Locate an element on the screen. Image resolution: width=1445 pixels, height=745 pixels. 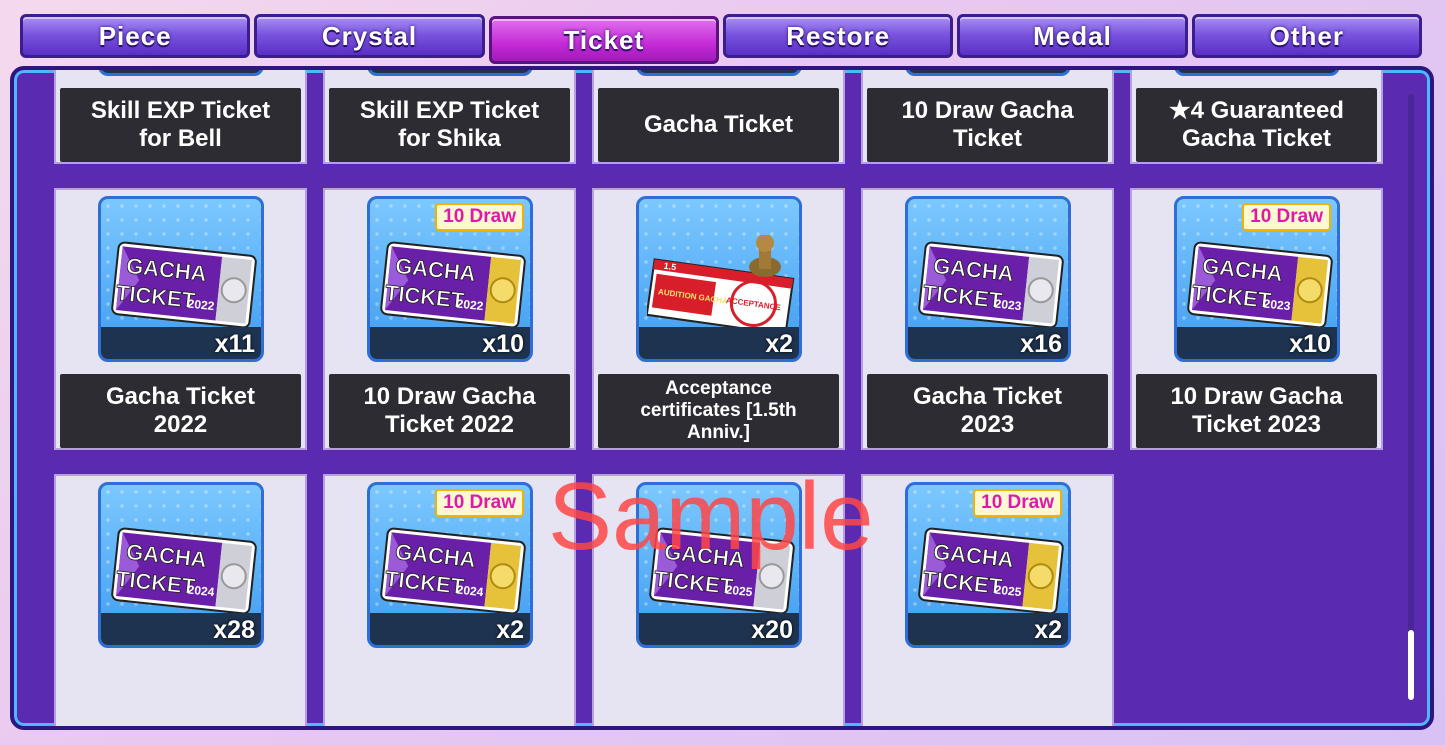
item-name: ★4 Guaranteed Gacha Ticket is located at coordinates (1256, 125).